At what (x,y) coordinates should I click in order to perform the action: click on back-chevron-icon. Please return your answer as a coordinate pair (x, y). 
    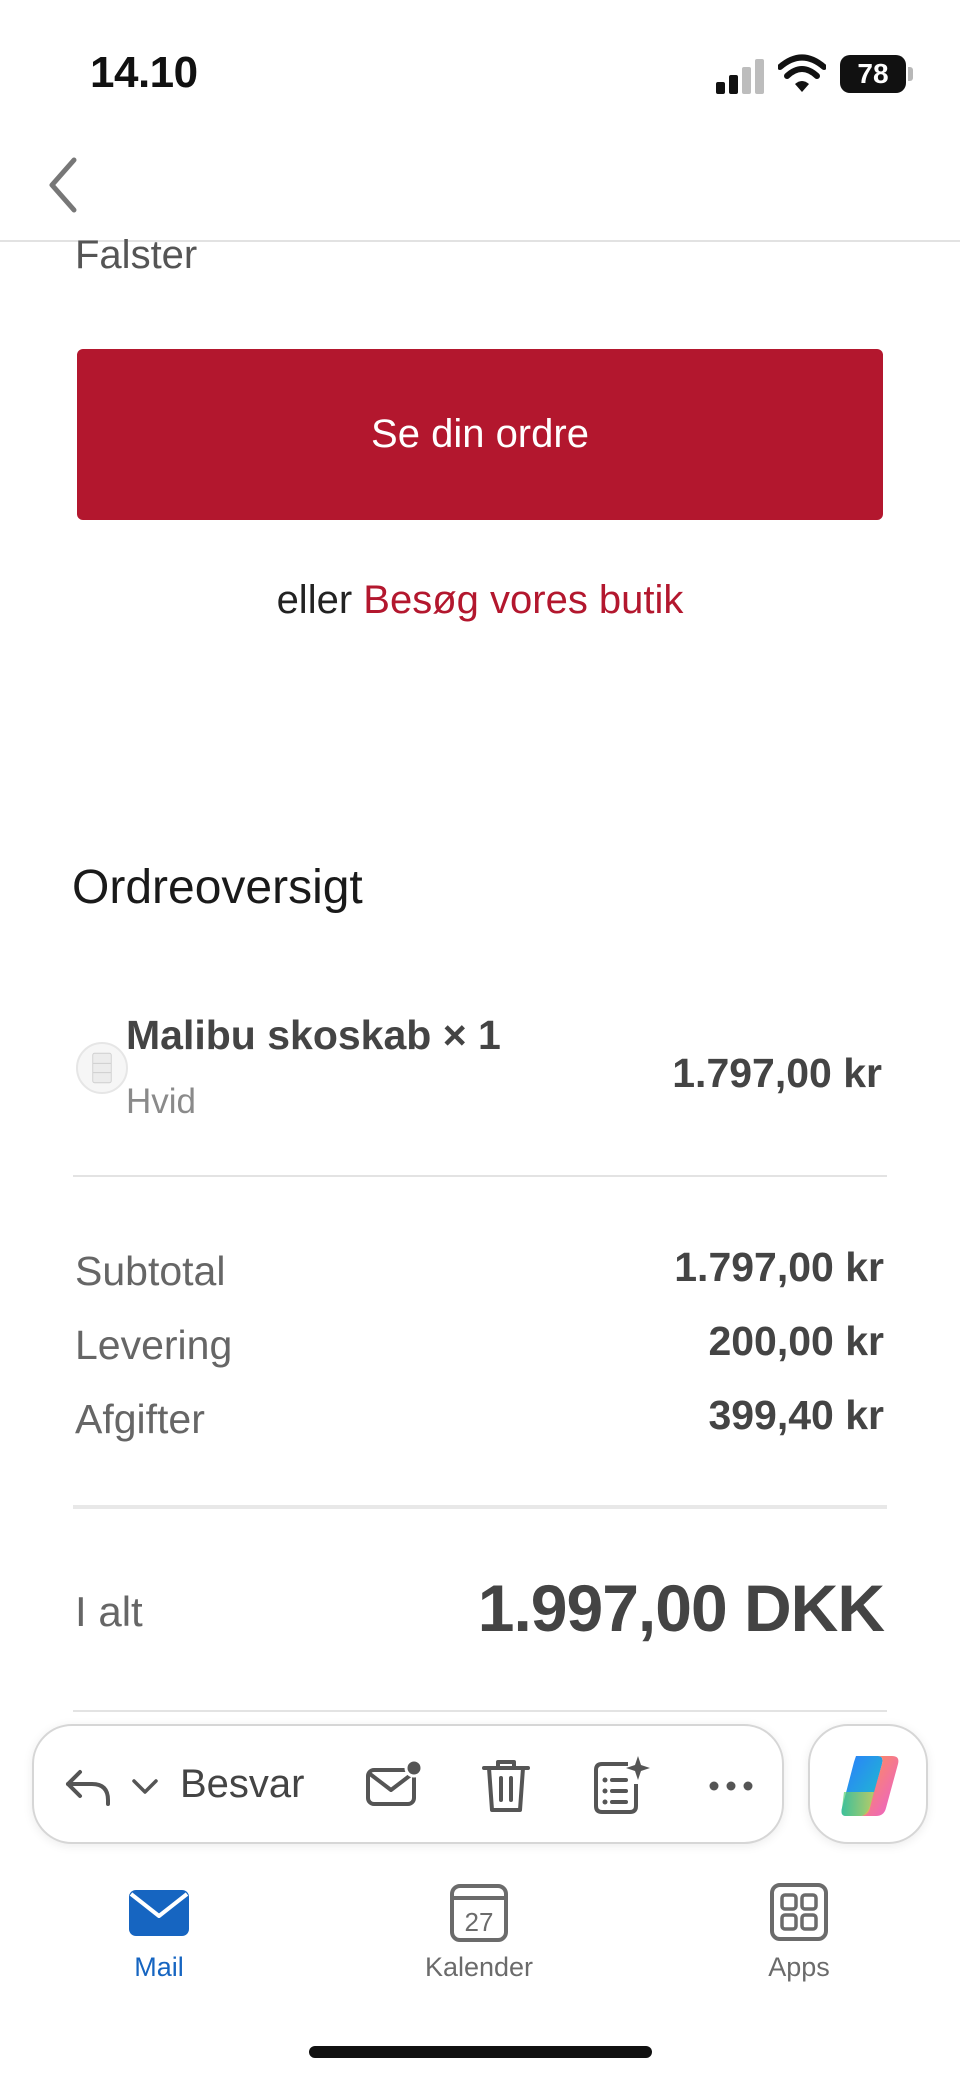
    Looking at the image, I should click on (65, 185).